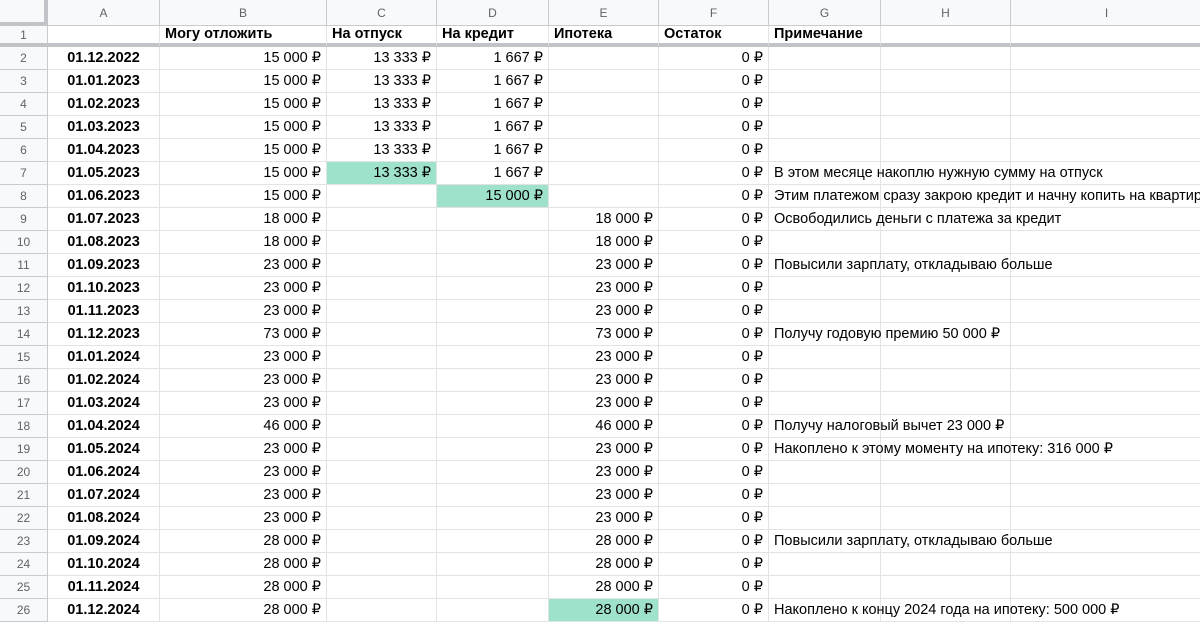 The width and height of the screenshot is (1200, 625). I want to click on save-cell: 15 000 ₽, so click(243, 81).